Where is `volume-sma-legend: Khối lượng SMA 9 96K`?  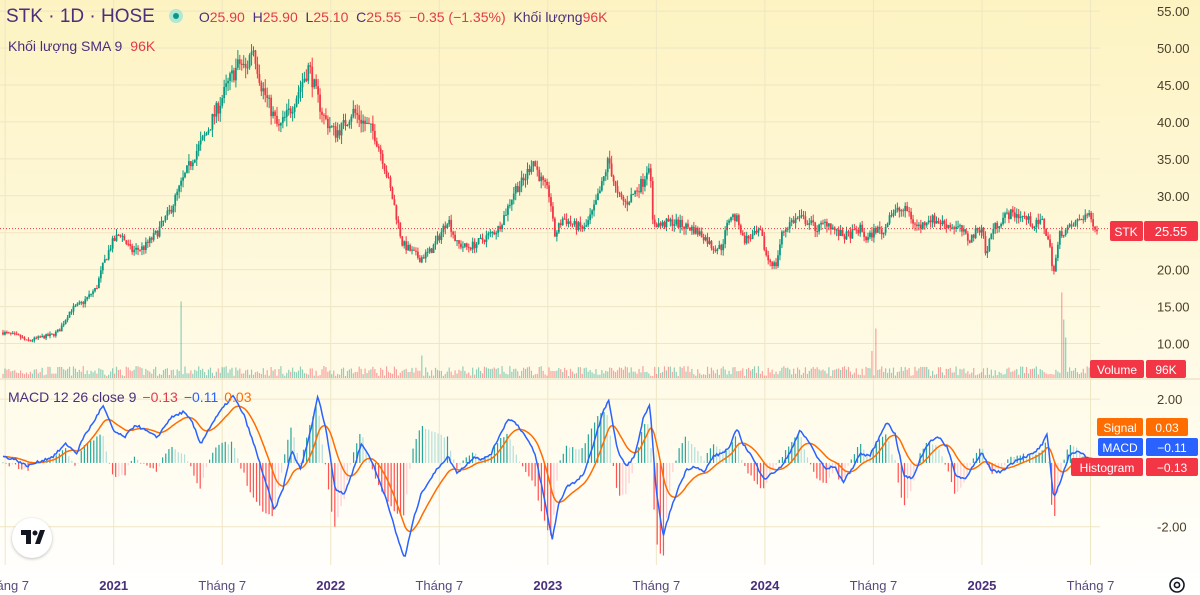
volume-sma-legend: Khối lượng SMA 9 96K is located at coordinates (81, 46).